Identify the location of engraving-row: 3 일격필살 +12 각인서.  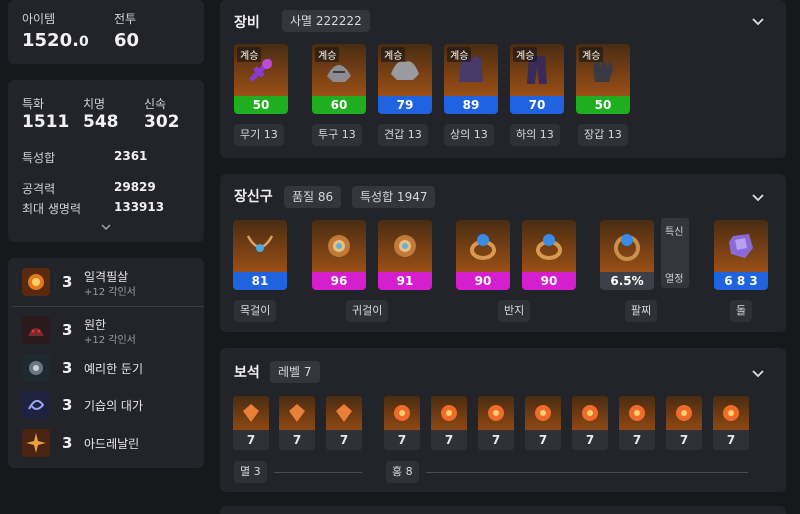
(108, 282).